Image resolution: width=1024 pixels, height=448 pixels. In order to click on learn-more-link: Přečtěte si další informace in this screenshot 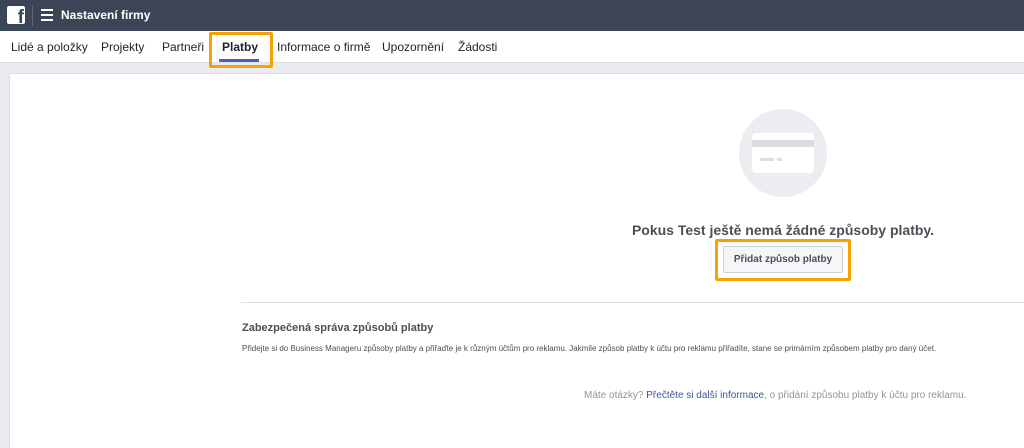, I will do `click(705, 395)`.